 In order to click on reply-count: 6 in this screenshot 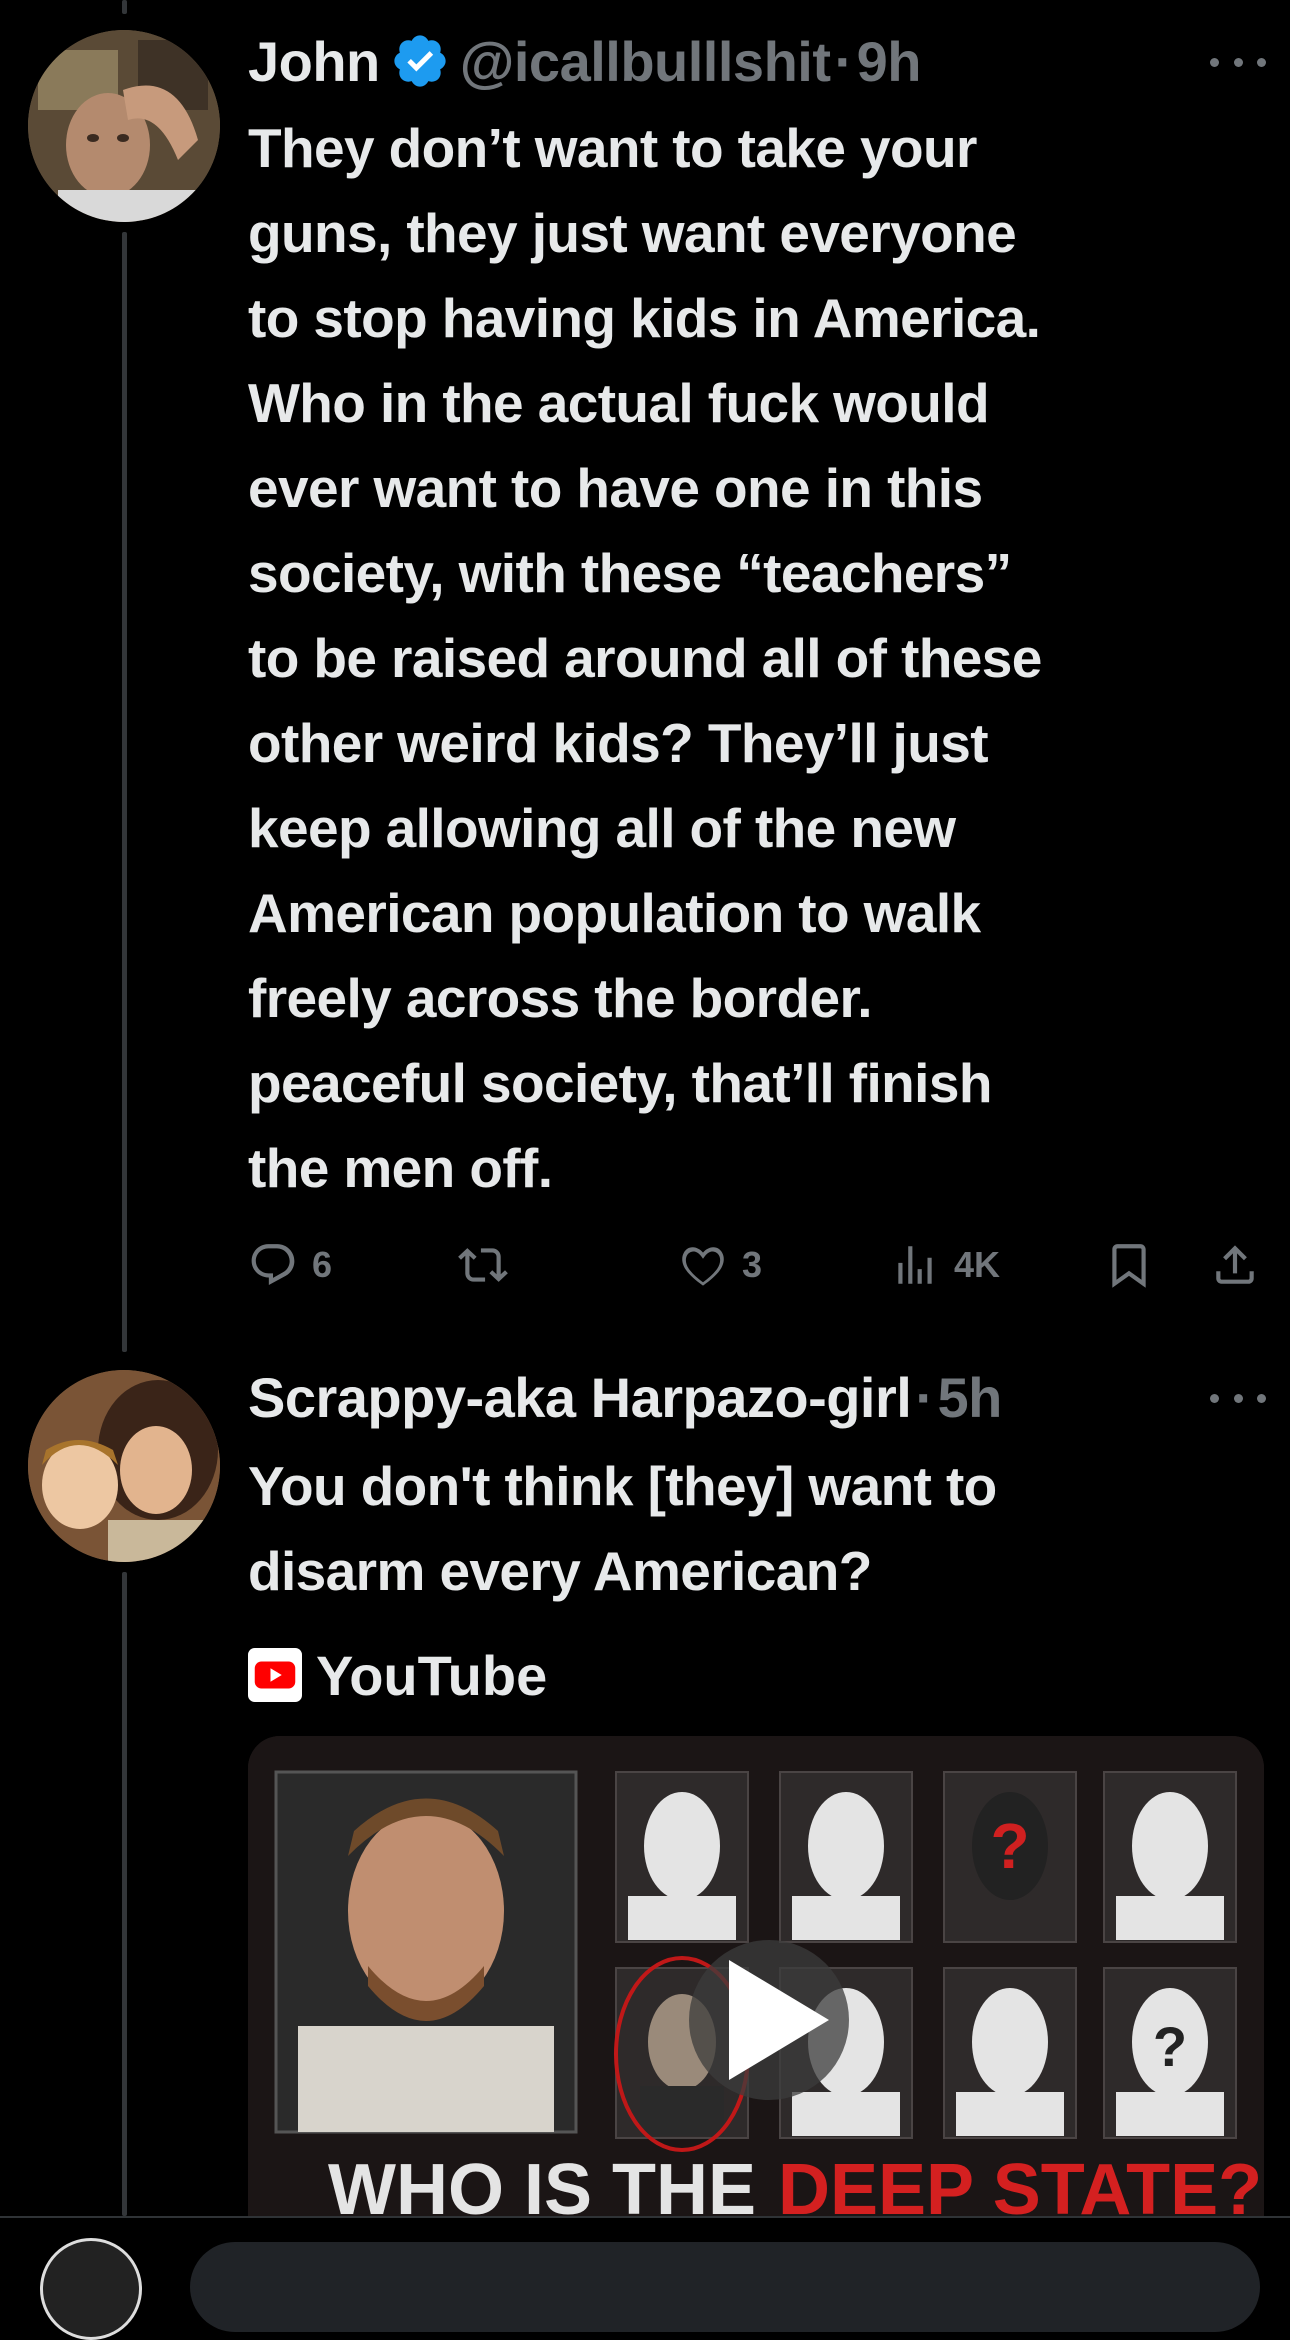, I will do `click(322, 1264)`.